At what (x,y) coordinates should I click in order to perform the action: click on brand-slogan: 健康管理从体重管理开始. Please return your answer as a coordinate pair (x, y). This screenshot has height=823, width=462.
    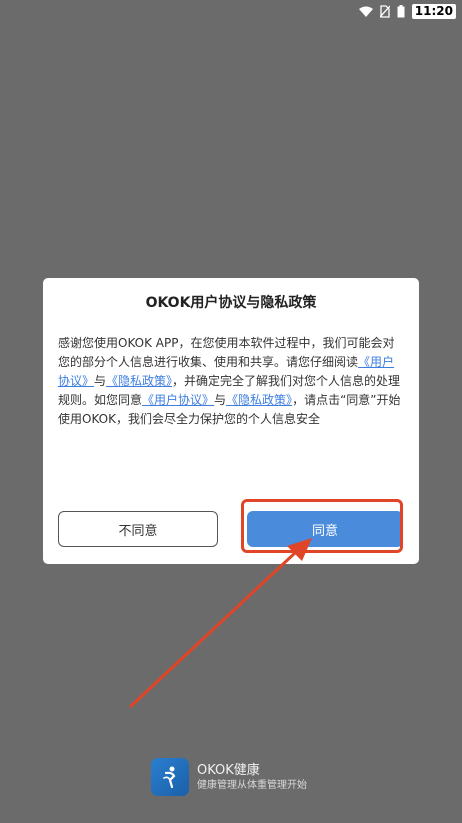
    Looking at the image, I should click on (252, 785).